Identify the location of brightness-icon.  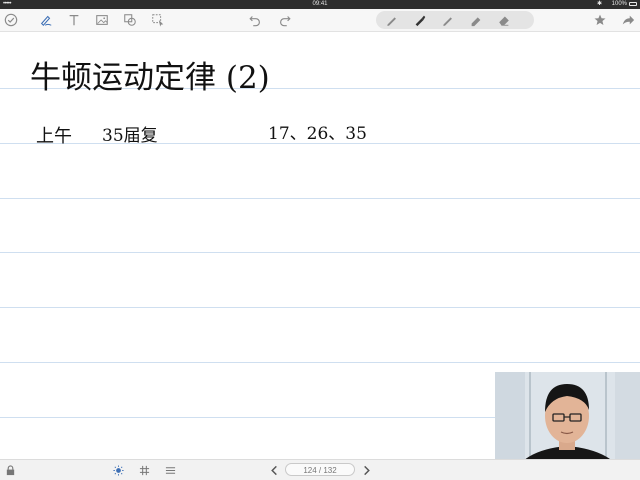
(118, 470).